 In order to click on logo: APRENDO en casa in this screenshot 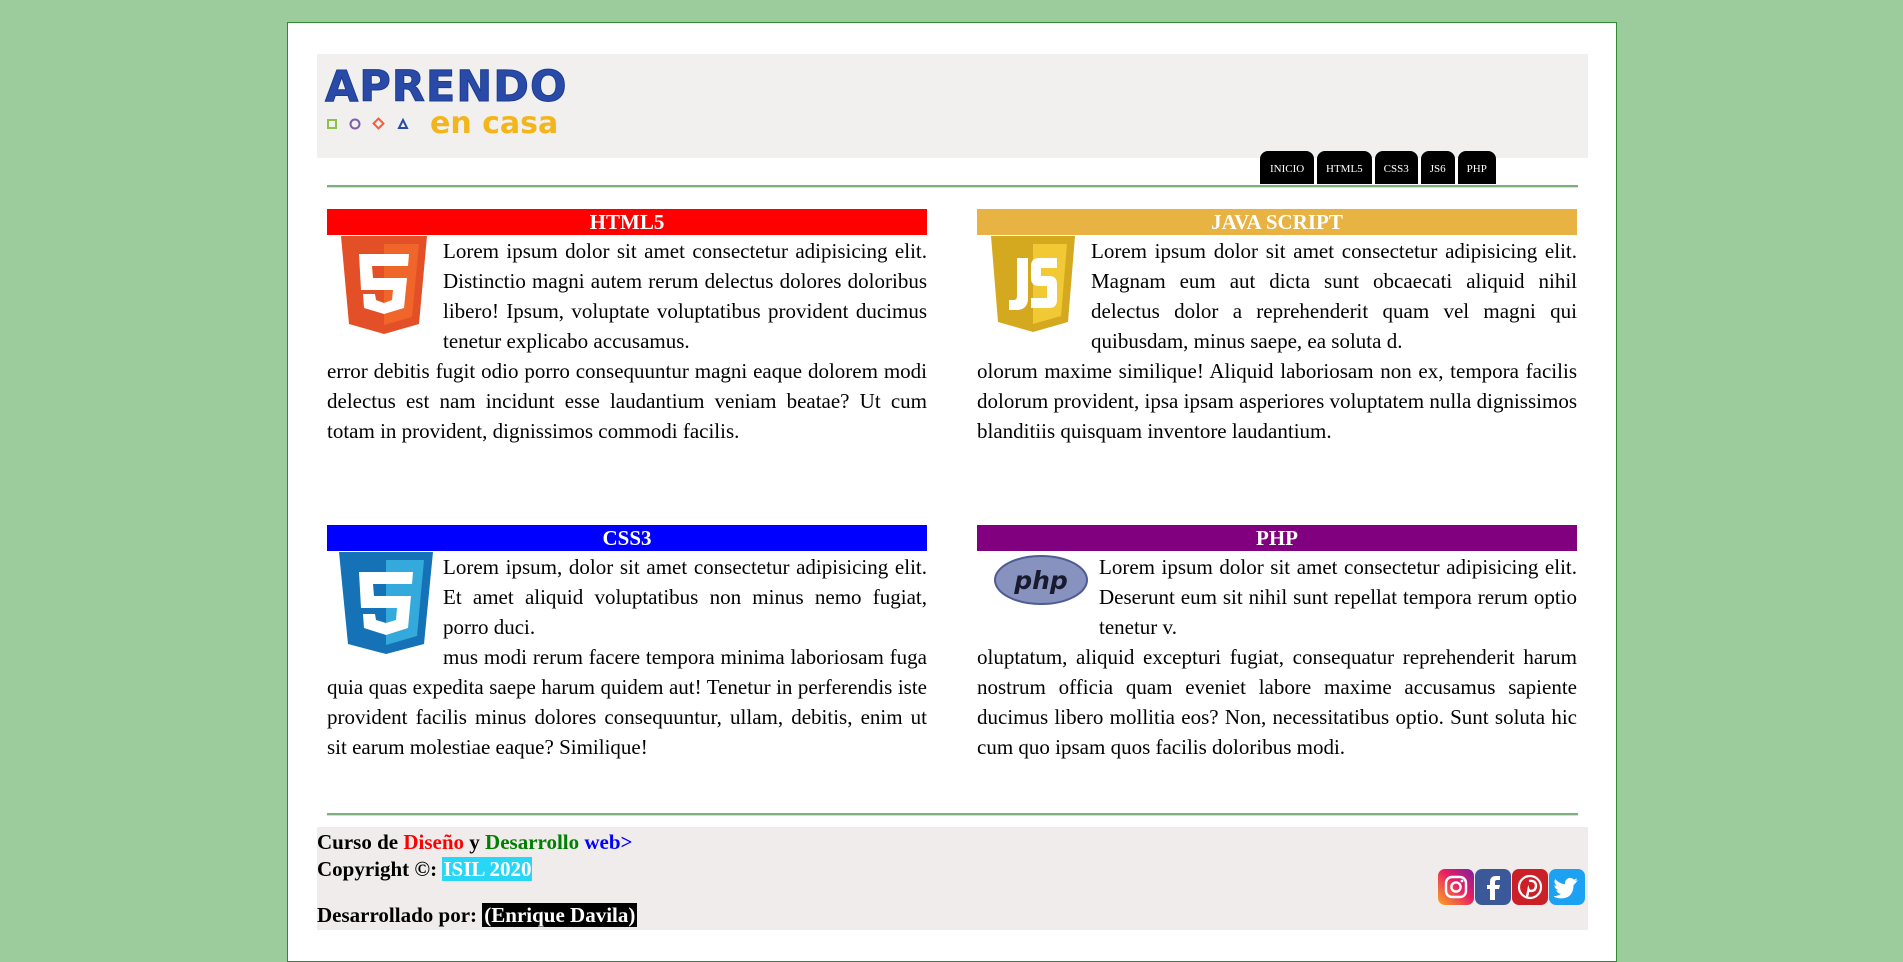, I will do `click(450, 106)`.